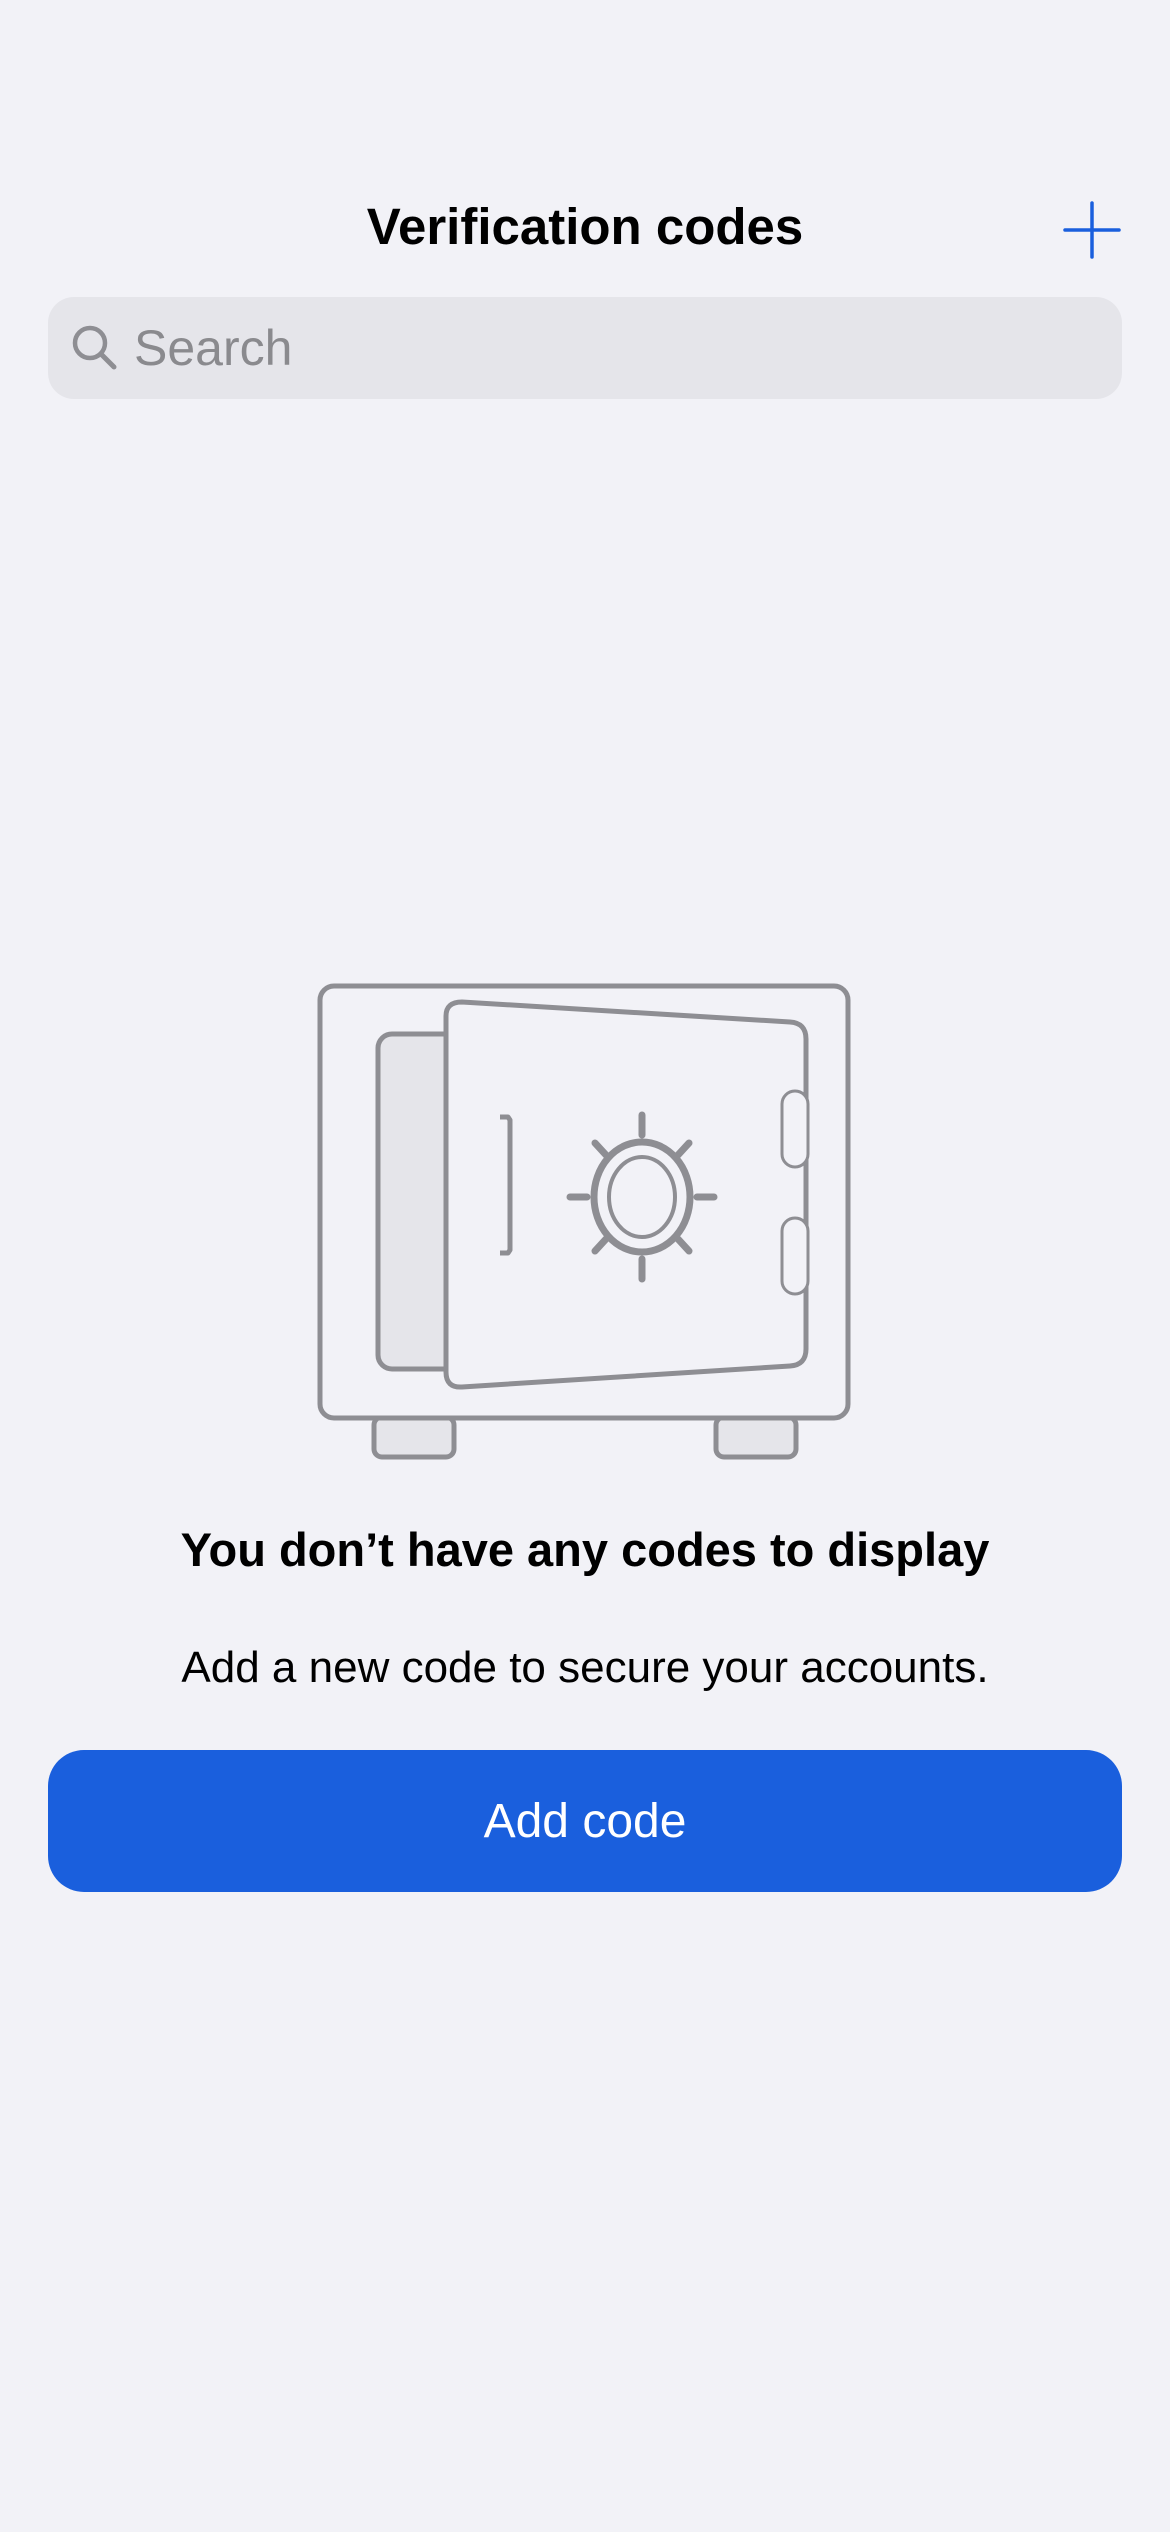 This screenshot has height=2532, width=1170. What do you see at coordinates (585, 1821) in the screenshot?
I see `add-code-button: Add code` at bounding box center [585, 1821].